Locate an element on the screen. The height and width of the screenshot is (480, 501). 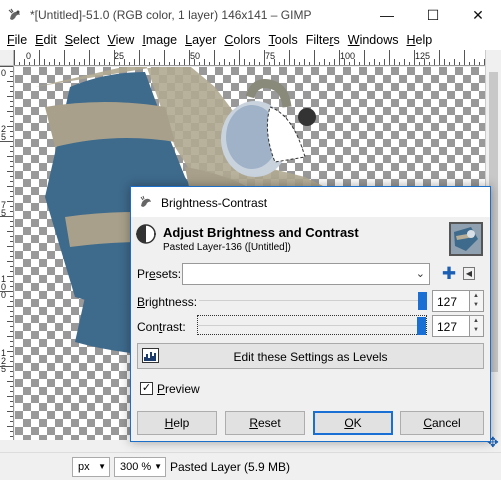
dialog-titlebar: Brightness-Contrast is located at coordinates (310, 202).